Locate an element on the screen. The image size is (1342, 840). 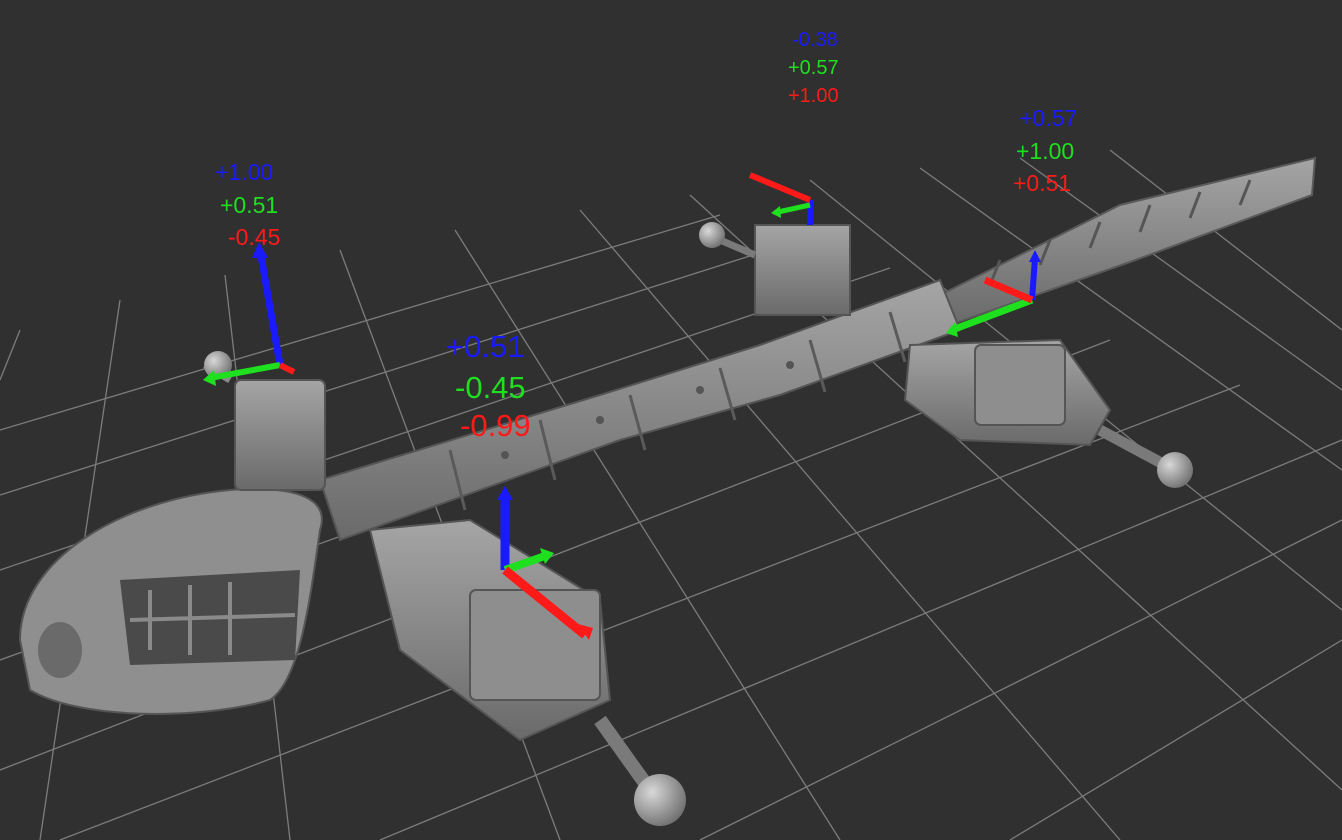
front-right-y-value: -0.45 is located at coordinates (490, 387).